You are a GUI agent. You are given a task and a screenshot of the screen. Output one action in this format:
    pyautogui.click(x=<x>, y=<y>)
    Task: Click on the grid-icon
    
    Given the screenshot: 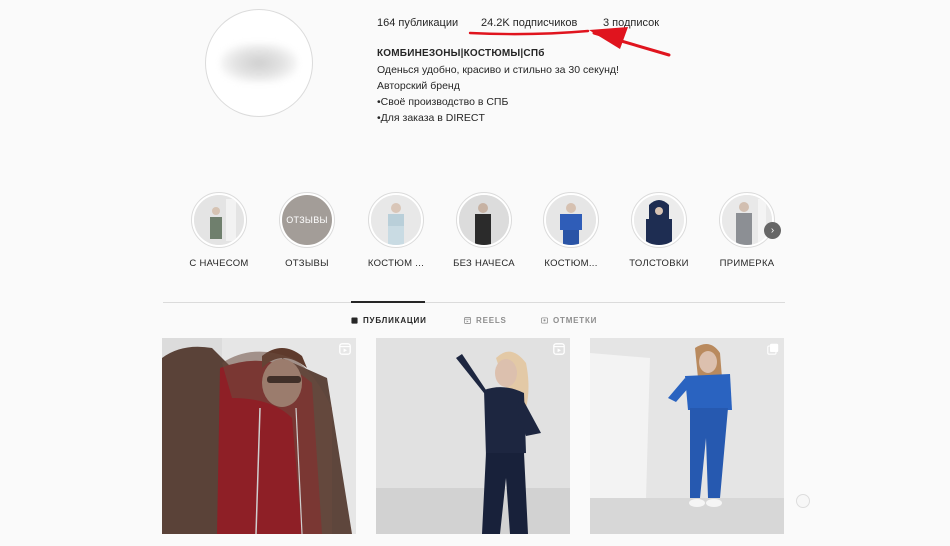 What is the action you would take?
    pyautogui.click(x=354, y=320)
    